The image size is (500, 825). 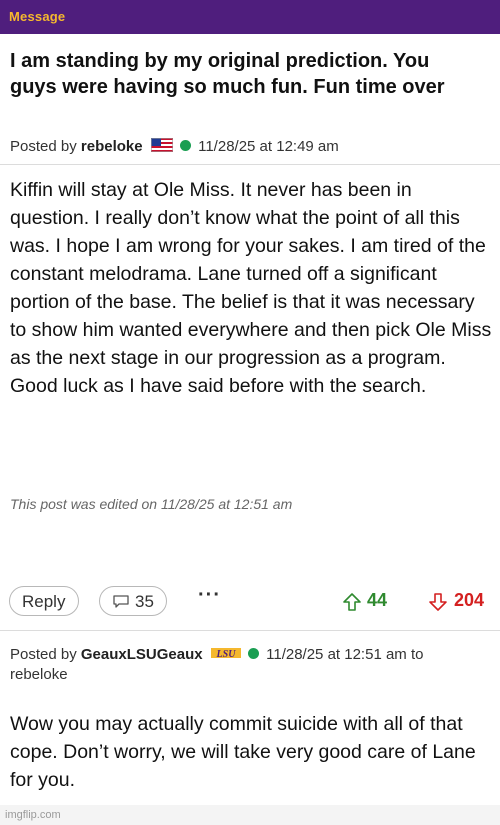 I want to click on comment-bubble-icon, so click(x=121, y=601).